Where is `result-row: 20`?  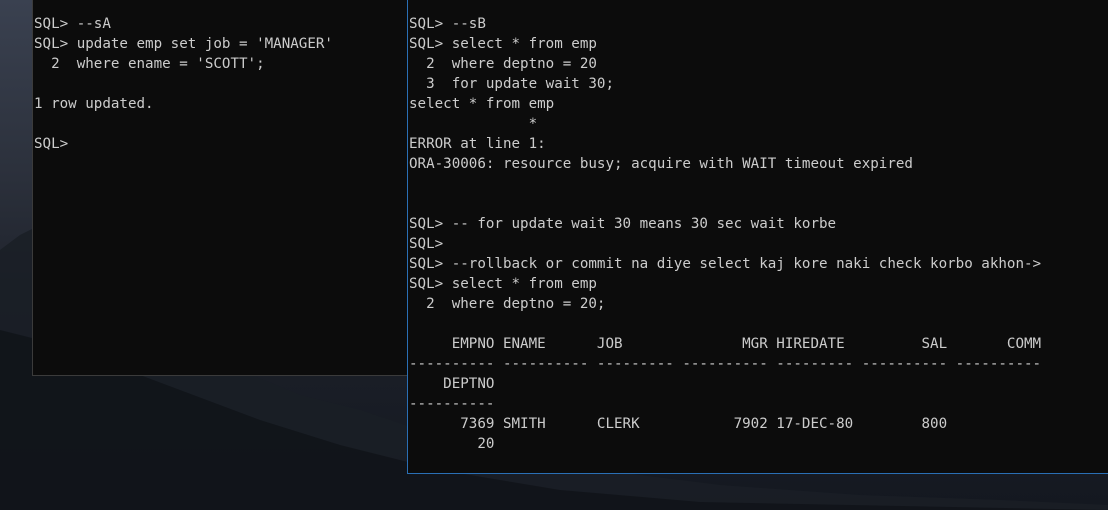 result-row: 20 is located at coordinates (452, 444).